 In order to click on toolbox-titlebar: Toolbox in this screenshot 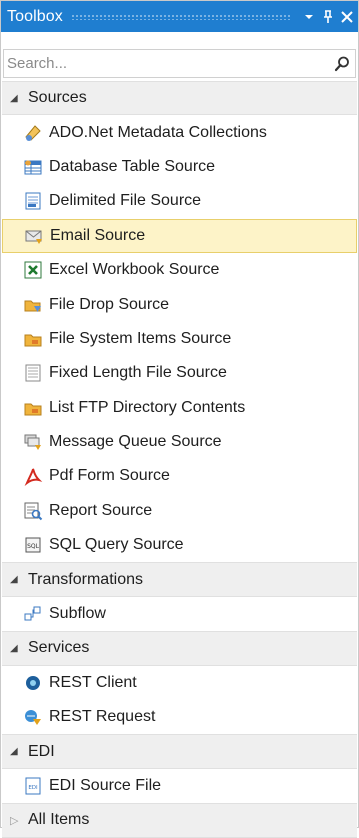, I will do `click(179, 16)`.